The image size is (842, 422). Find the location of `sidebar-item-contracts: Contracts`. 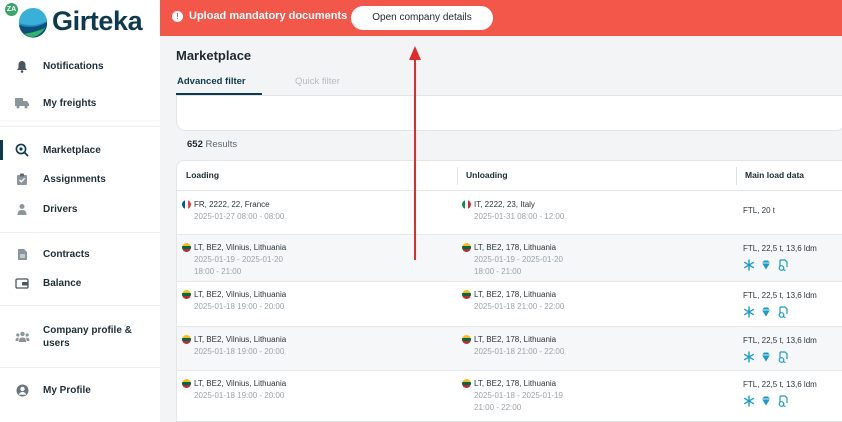

sidebar-item-contracts: Contracts is located at coordinates (80, 254).